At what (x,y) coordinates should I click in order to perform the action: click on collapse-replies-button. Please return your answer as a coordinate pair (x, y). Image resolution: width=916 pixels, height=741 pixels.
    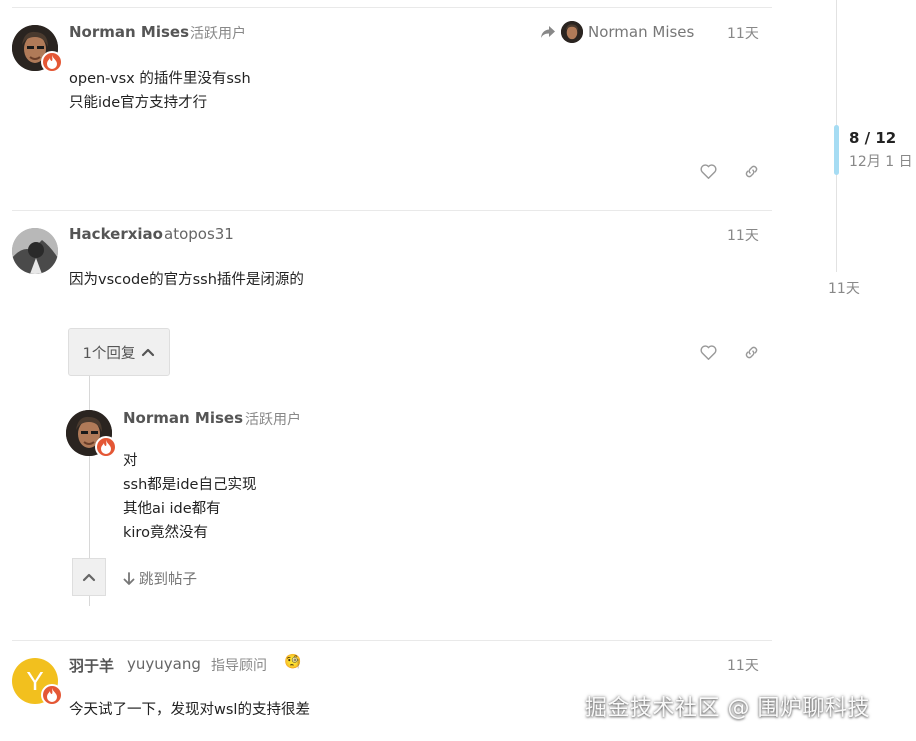
    Looking at the image, I should click on (89, 577).